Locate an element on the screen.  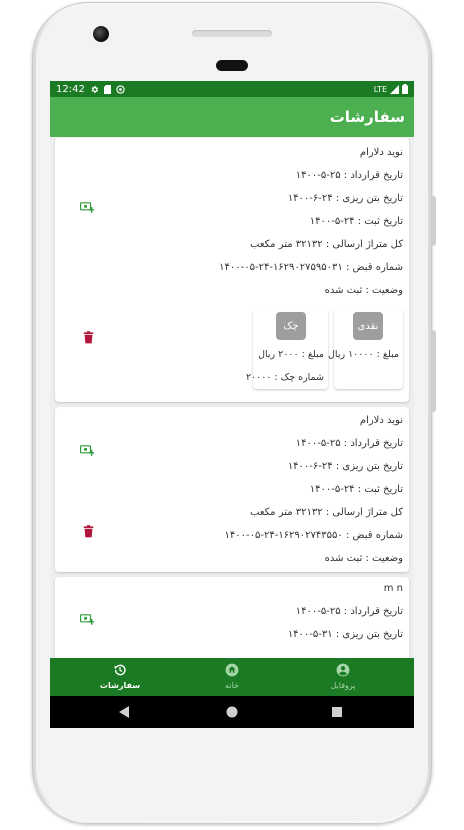
receipt-number: شماره قبض : ۱۶۲۹۰۲۷۵۹۵۰۳۱-۲۴-۰۵-۱۴۰۰ is located at coordinates (311, 267).